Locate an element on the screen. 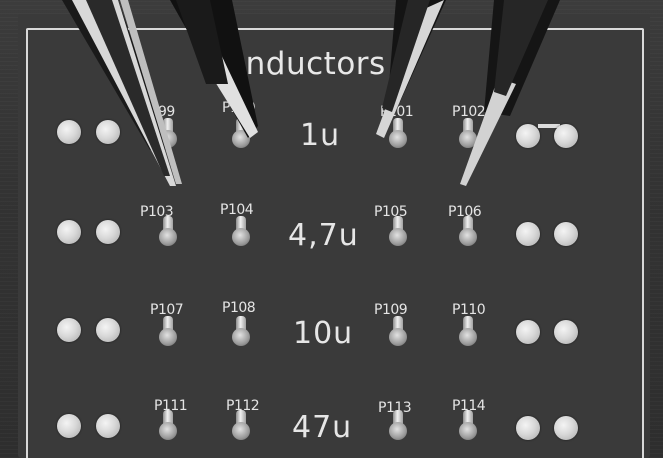 The height and width of the screenshot is (458, 663). probe-left is located at coordinates (122, 93).